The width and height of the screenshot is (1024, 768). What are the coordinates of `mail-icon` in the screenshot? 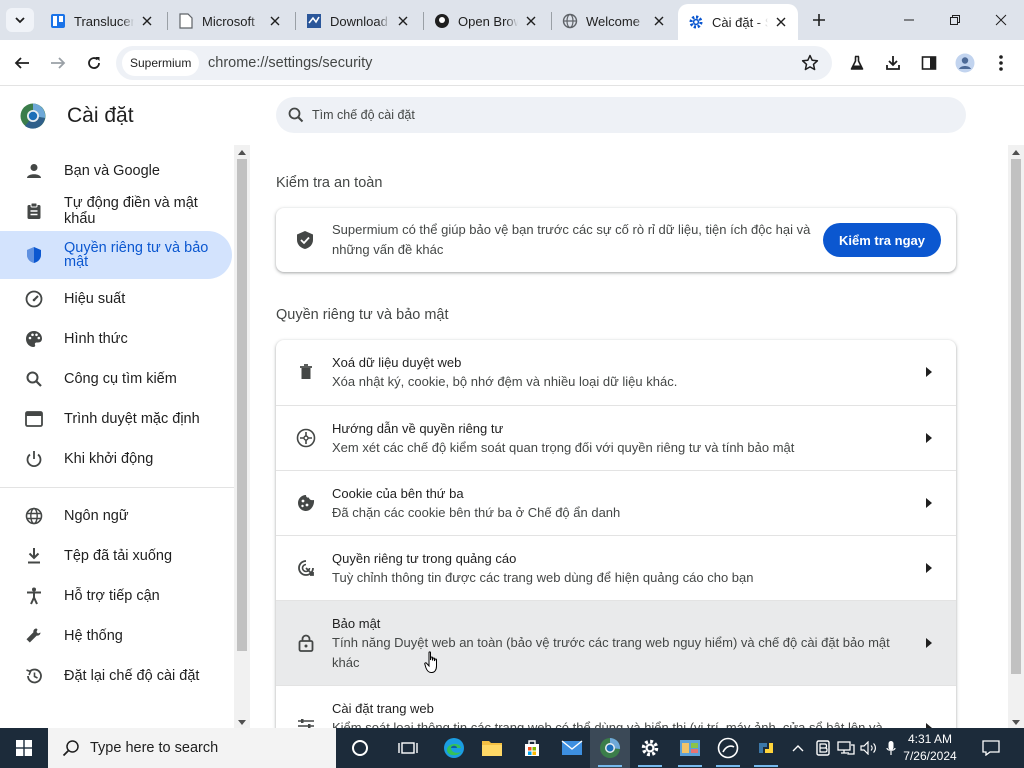 It's located at (572, 747).